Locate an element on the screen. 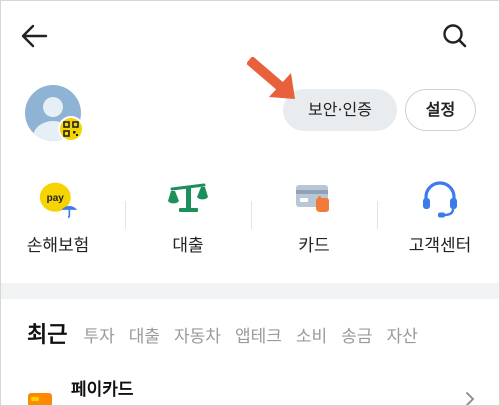  search-button is located at coordinates (455, 36).